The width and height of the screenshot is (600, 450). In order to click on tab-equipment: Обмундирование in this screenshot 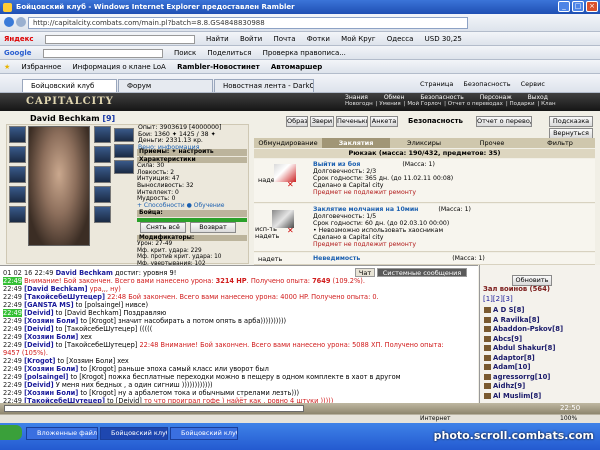, I will do `click(288, 143)`.